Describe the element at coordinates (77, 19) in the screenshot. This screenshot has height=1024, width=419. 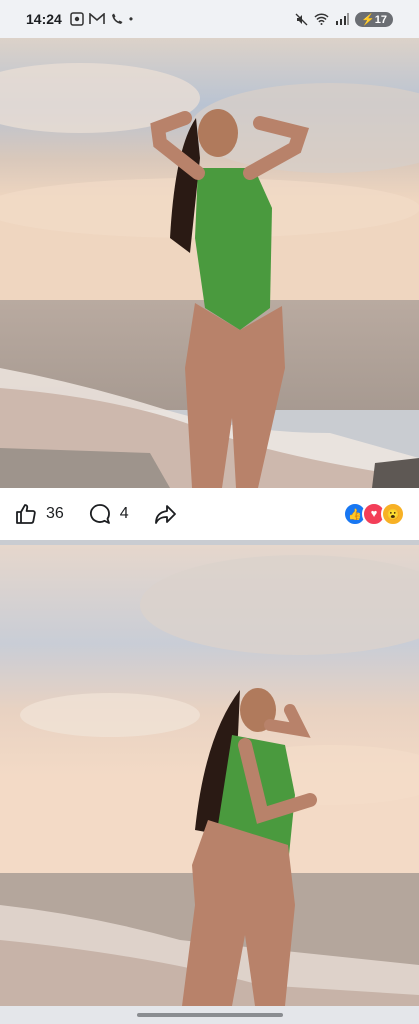
I see `screenshot-icon` at that location.